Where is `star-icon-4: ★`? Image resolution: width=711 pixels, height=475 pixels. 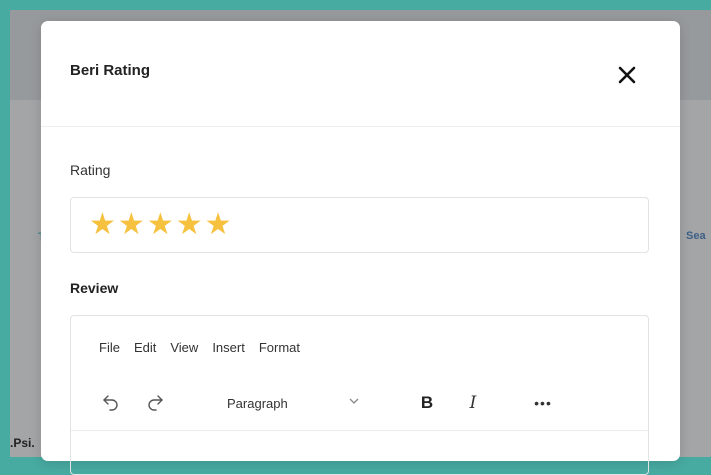
star-icon-4: ★ is located at coordinates (189, 225).